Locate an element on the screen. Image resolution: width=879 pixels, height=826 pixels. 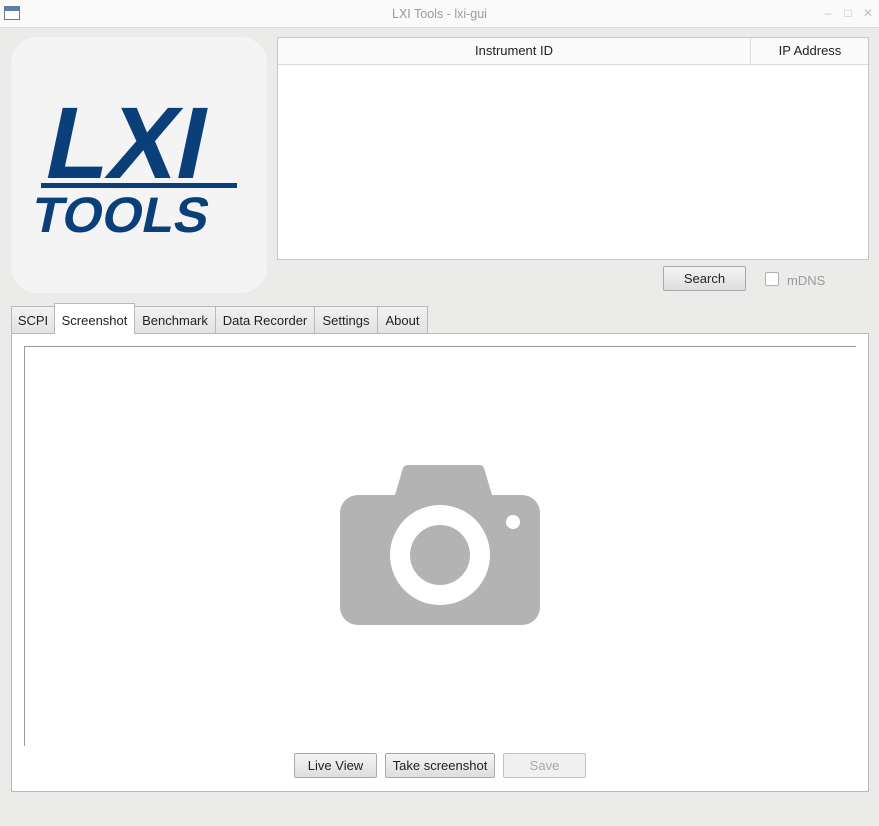
lxi-tools-logo: LXI TOOLS is located at coordinates (132, 164).